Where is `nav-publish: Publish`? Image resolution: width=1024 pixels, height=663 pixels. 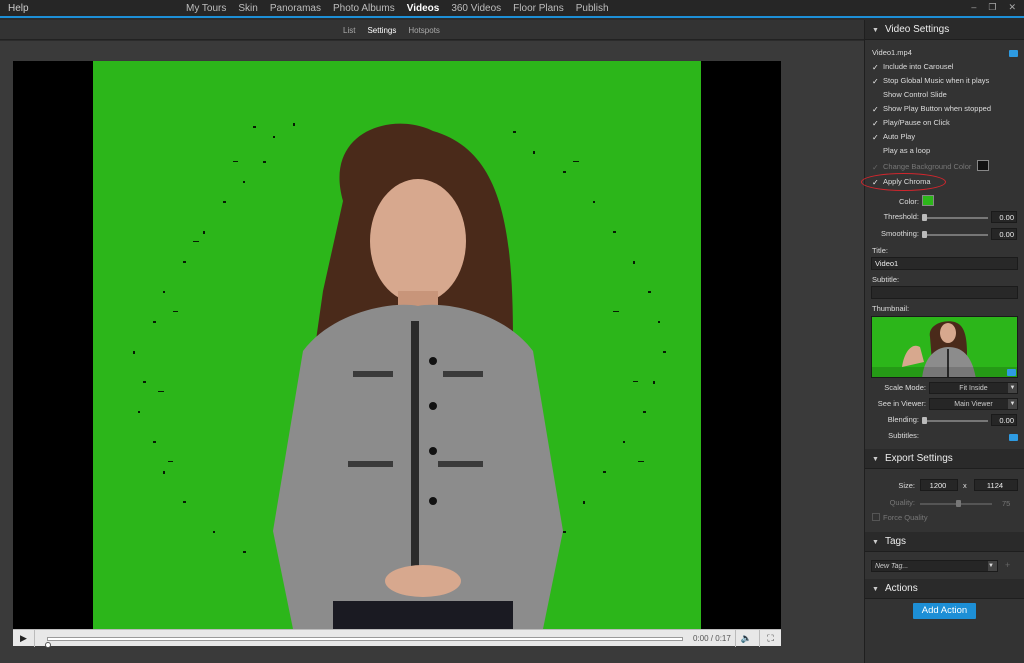
nav-publish: Publish is located at coordinates (592, 8).